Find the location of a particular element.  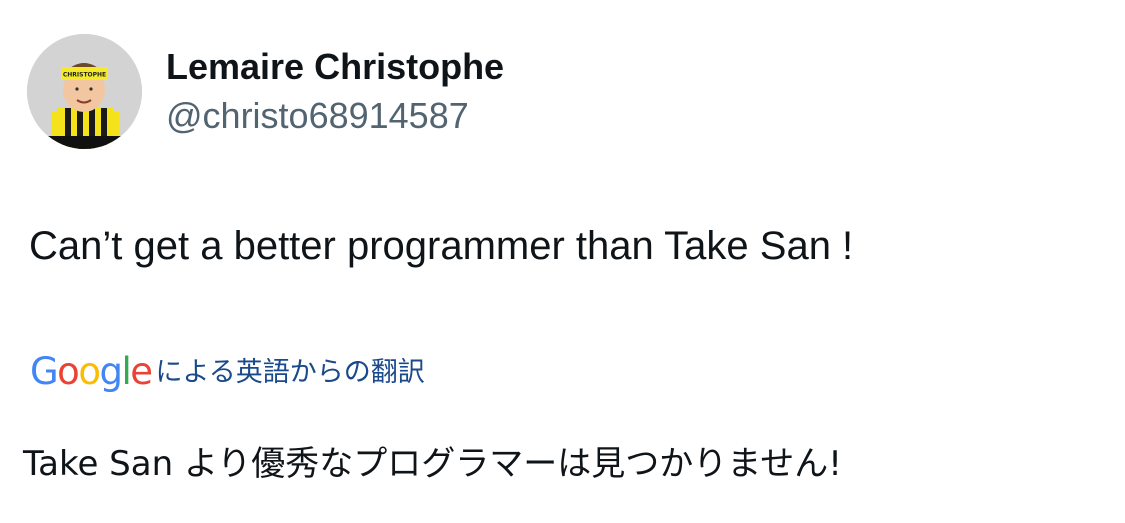

author-display-name: Lemaire Christophe is located at coordinates (335, 67).